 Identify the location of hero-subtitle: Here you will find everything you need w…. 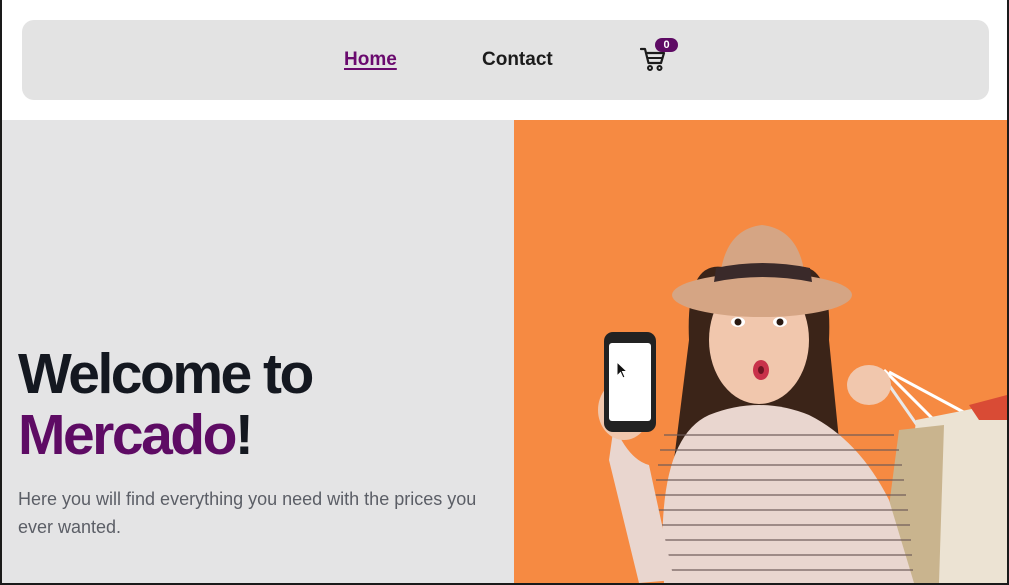
(247, 513).